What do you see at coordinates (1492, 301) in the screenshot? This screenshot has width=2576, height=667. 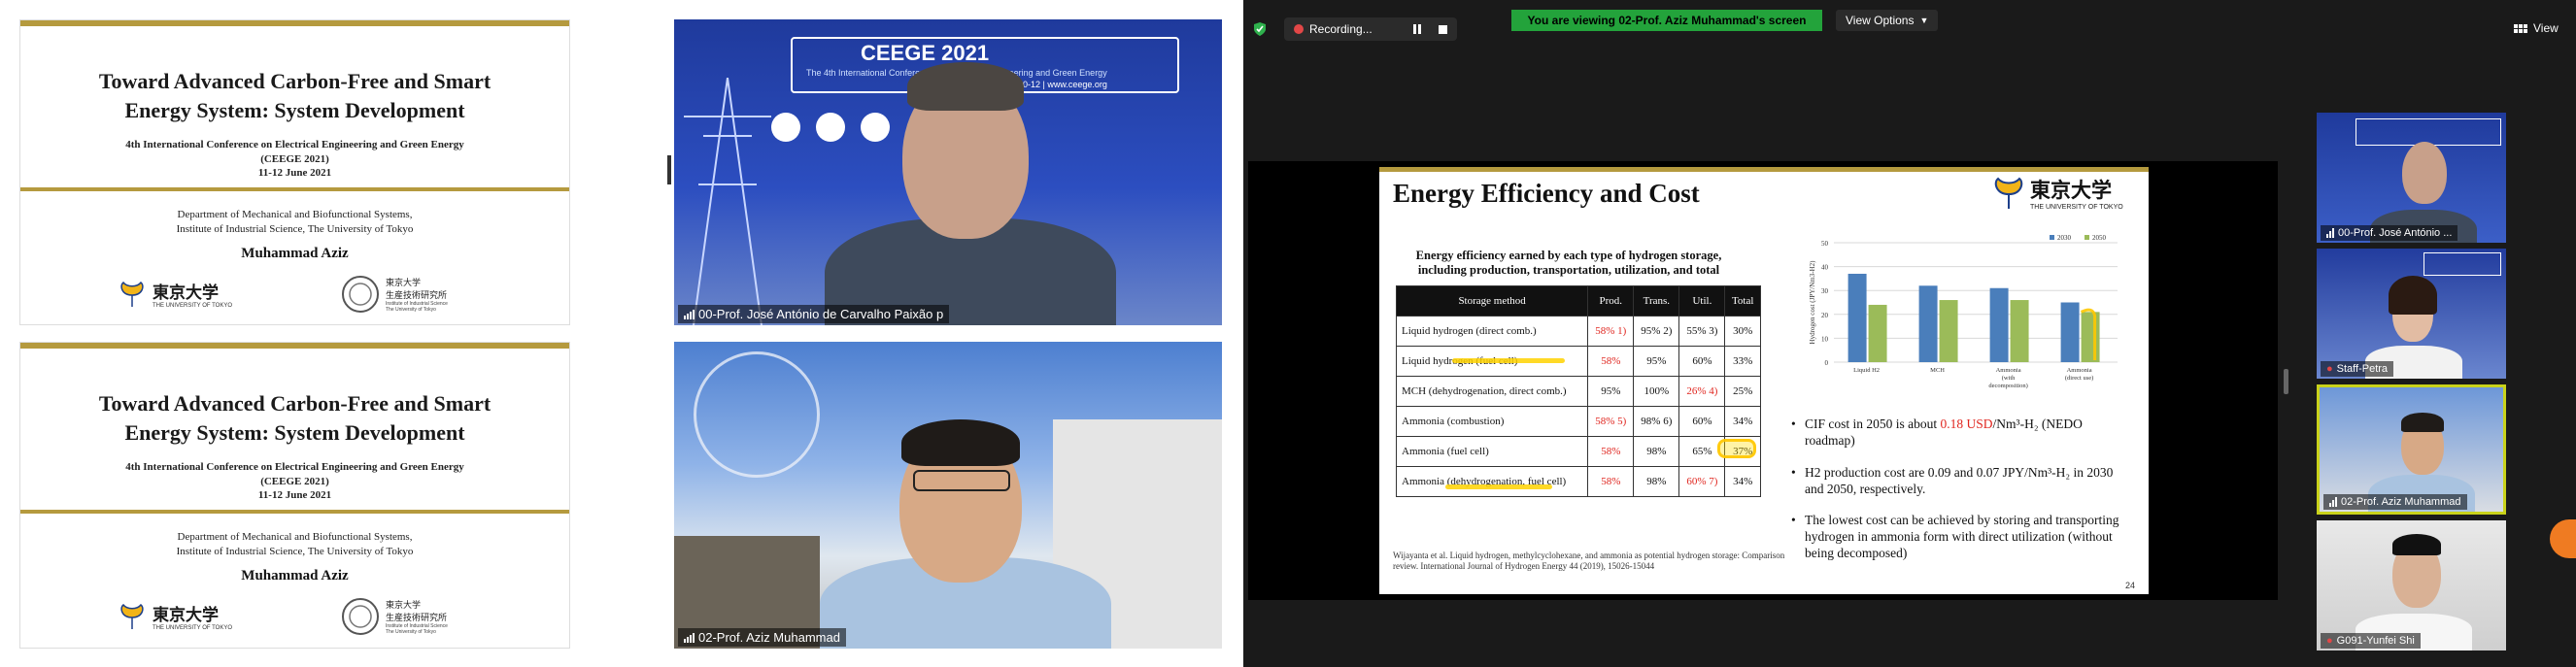 I see `table-header-cell: Storage method` at bounding box center [1492, 301].